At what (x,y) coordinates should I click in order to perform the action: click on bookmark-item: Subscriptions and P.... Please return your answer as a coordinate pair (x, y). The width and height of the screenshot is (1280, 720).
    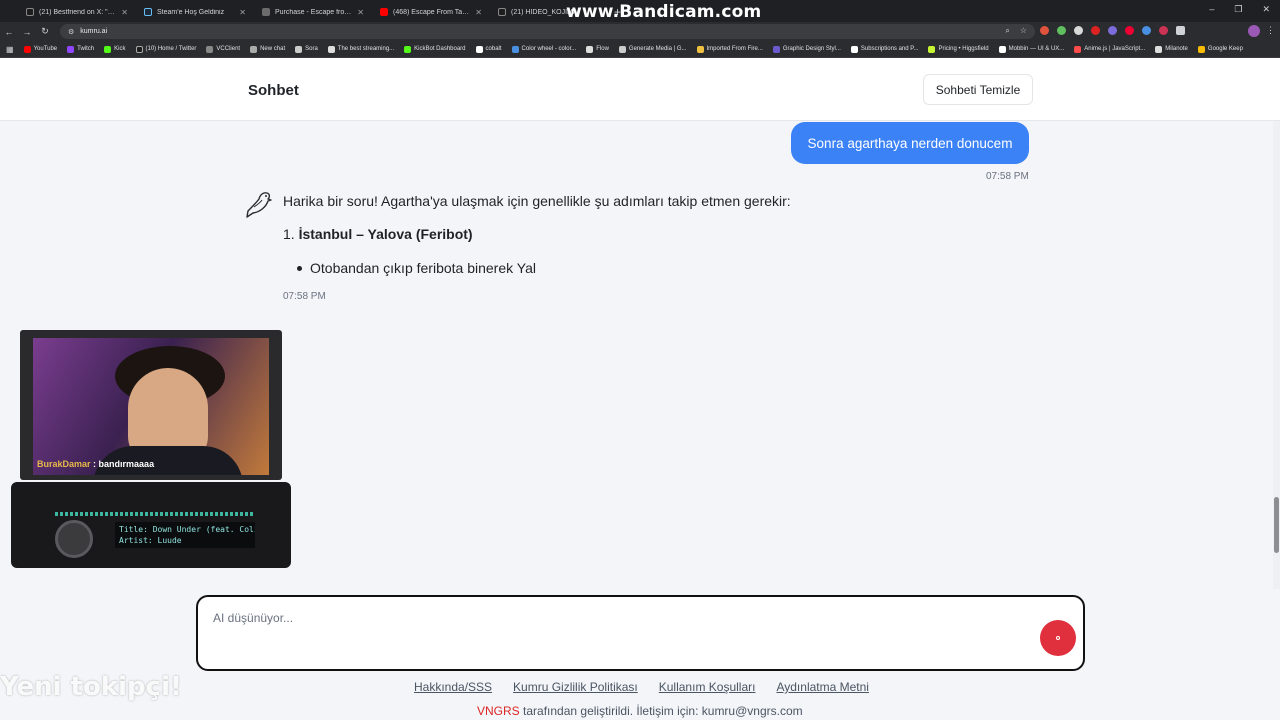
    Looking at the image, I should click on (884, 49).